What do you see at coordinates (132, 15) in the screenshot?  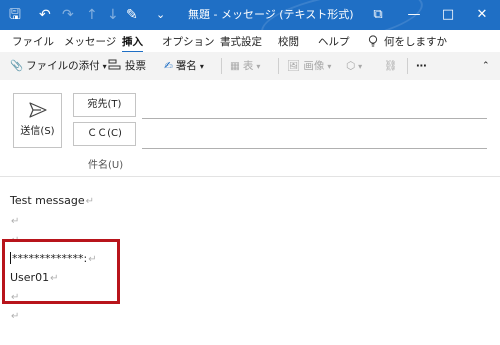 I see `format-icon: ✎` at bounding box center [132, 15].